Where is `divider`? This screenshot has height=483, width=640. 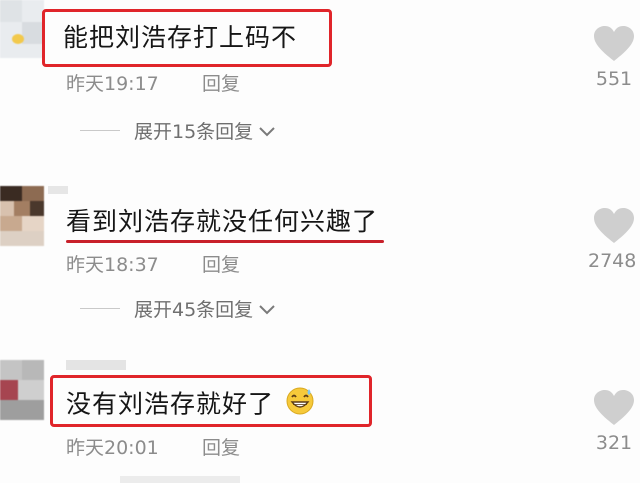
divider is located at coordinates (180, 479).